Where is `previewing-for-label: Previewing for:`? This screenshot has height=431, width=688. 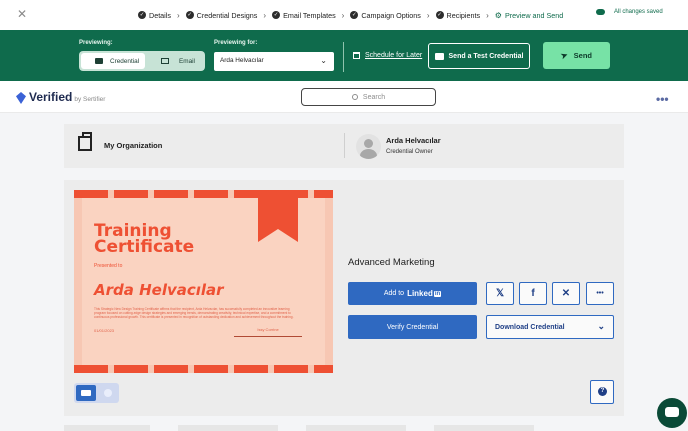 previewing-for-label: Previewing for: is located at coordinates (236, 43).